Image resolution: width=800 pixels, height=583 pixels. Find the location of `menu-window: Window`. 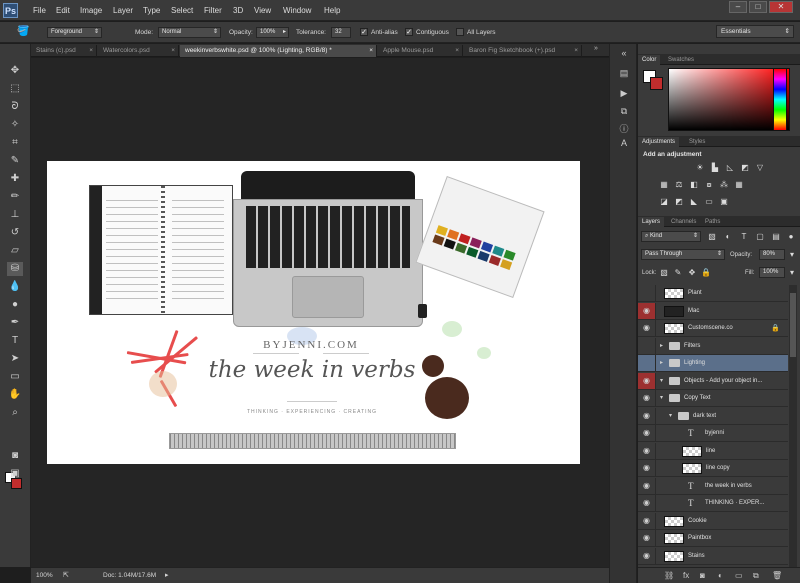

menu-window: Window is located at coordinates (297, 10).